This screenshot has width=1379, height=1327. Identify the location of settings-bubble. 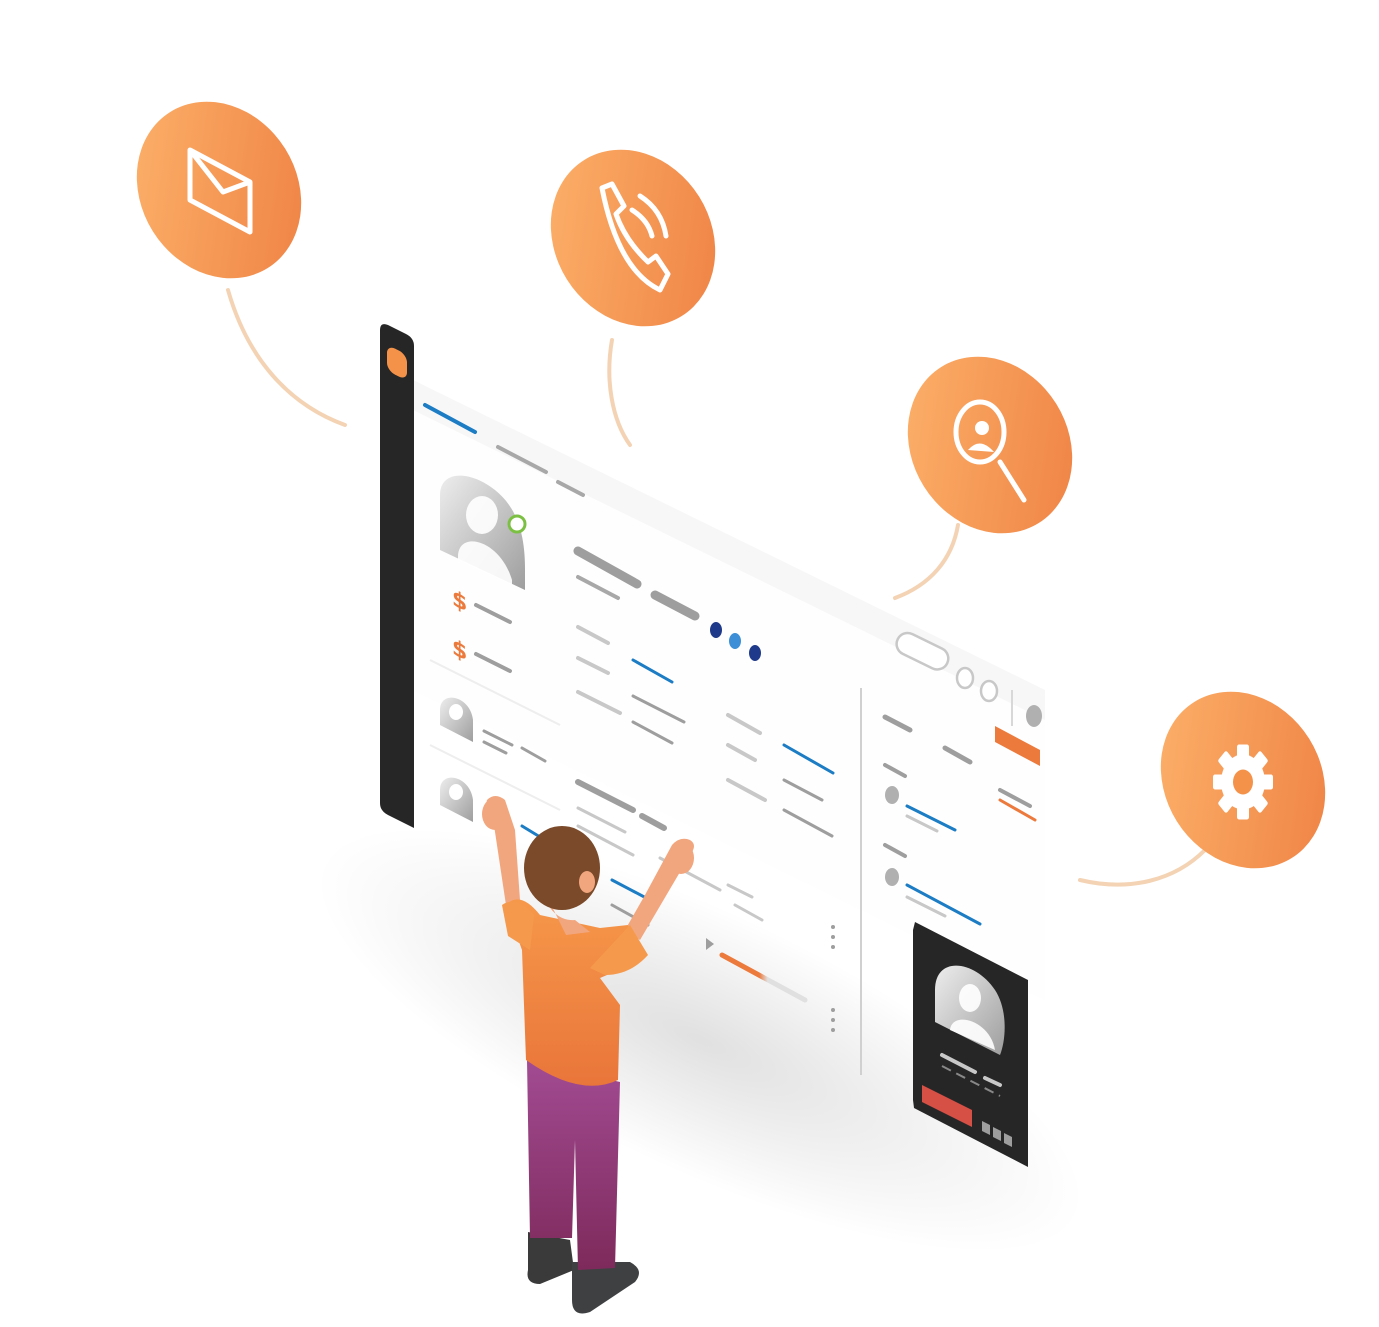
(1243, 780).